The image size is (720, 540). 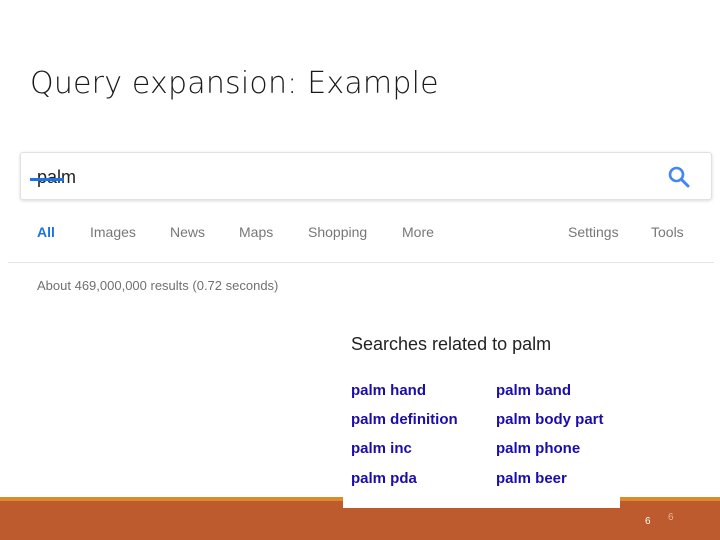 What do you see at coordinates (187, 232) in the screenshot?
I see `tab-news: News` at bounding box center [187, 232].